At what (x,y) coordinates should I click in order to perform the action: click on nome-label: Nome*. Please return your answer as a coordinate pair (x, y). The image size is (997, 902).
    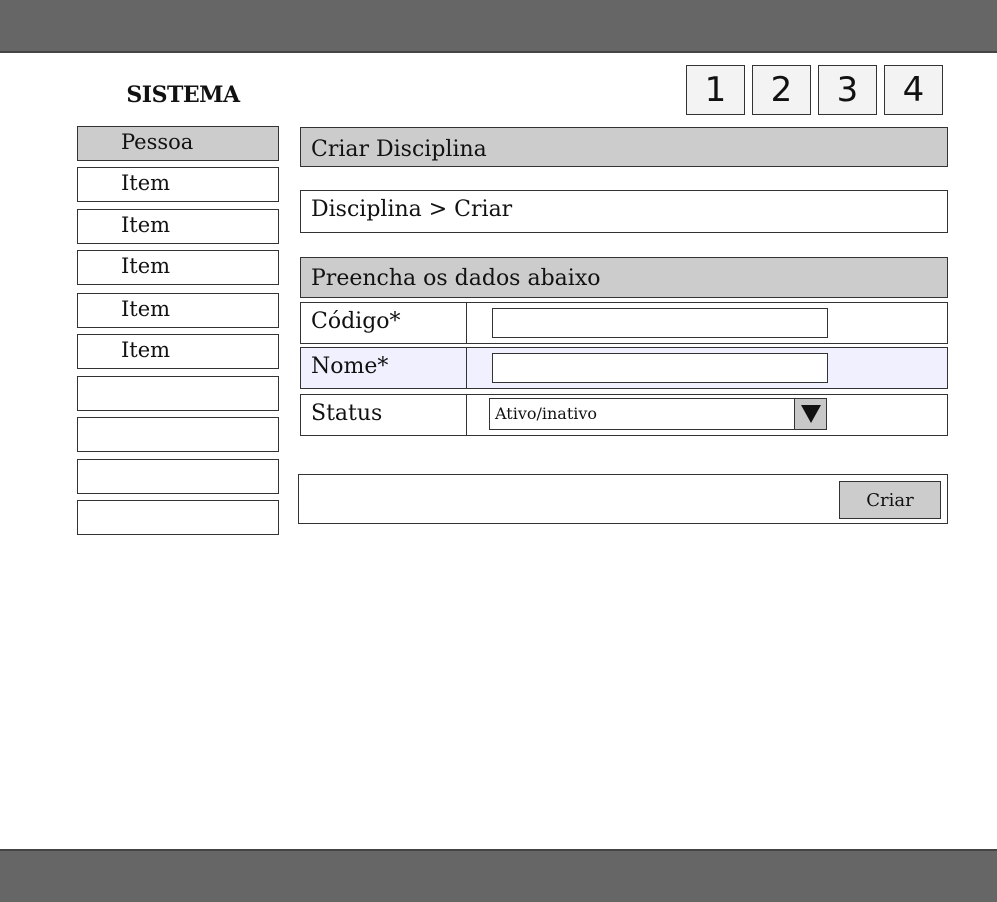
    Looking at the image, I should click on (384, 368).